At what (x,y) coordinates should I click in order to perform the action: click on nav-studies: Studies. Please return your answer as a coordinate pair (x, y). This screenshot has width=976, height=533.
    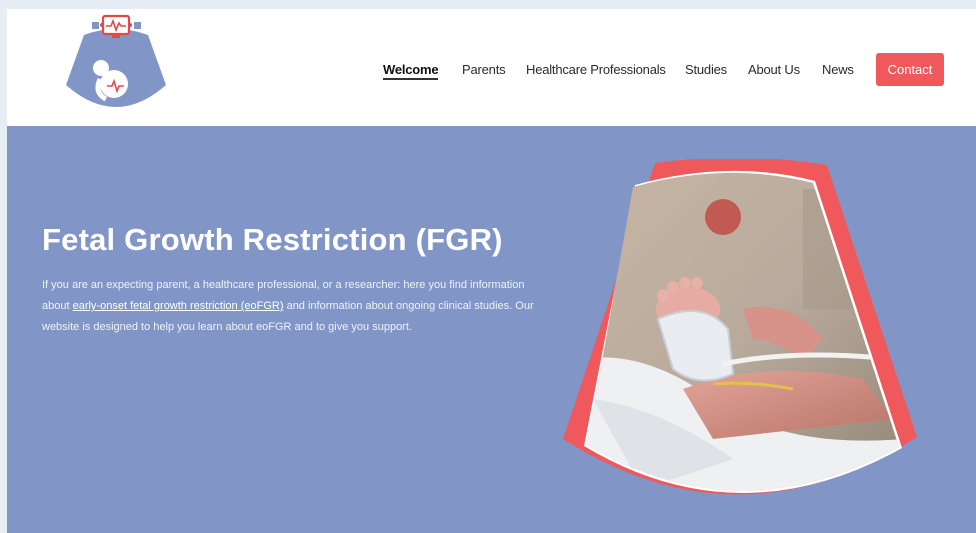
    Looking at the image, I should click on (706, 69).